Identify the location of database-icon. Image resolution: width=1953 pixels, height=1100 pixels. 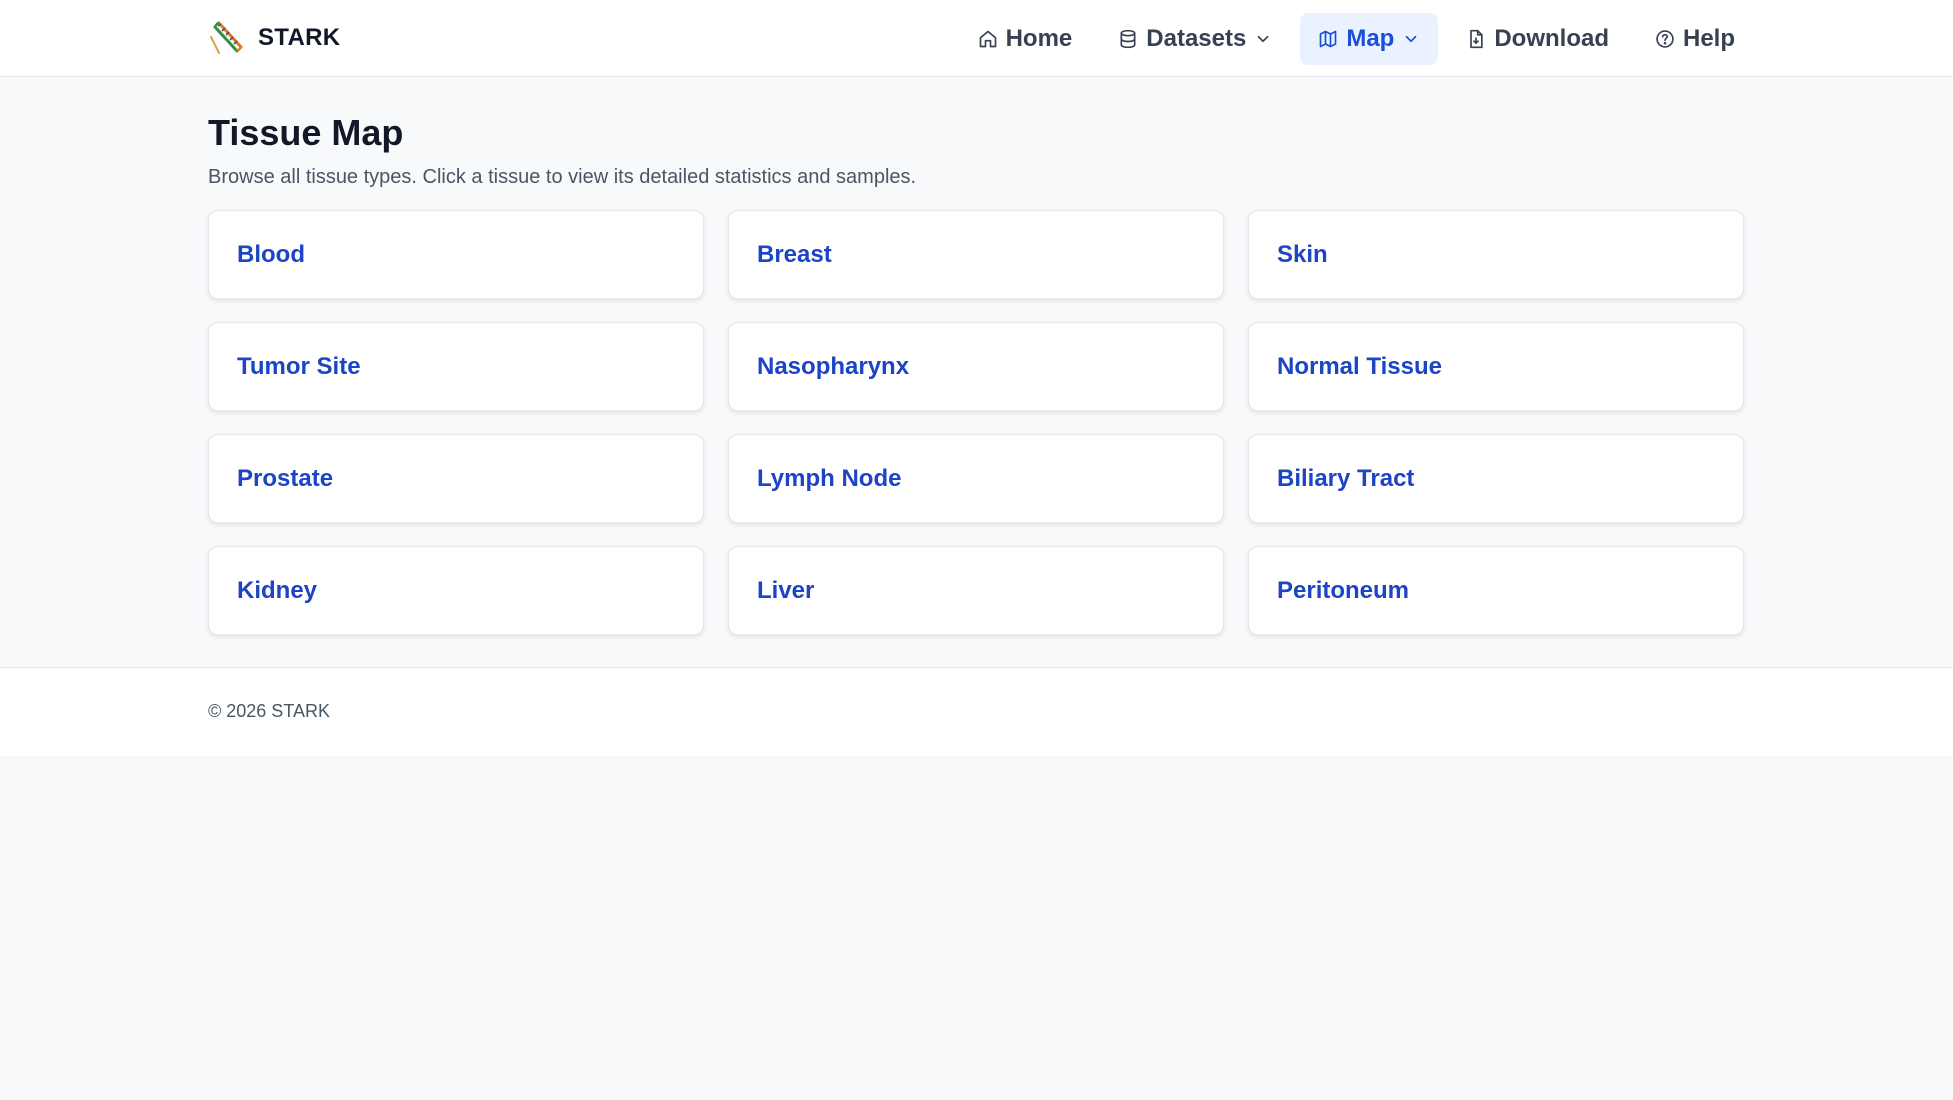
(1128, 39).